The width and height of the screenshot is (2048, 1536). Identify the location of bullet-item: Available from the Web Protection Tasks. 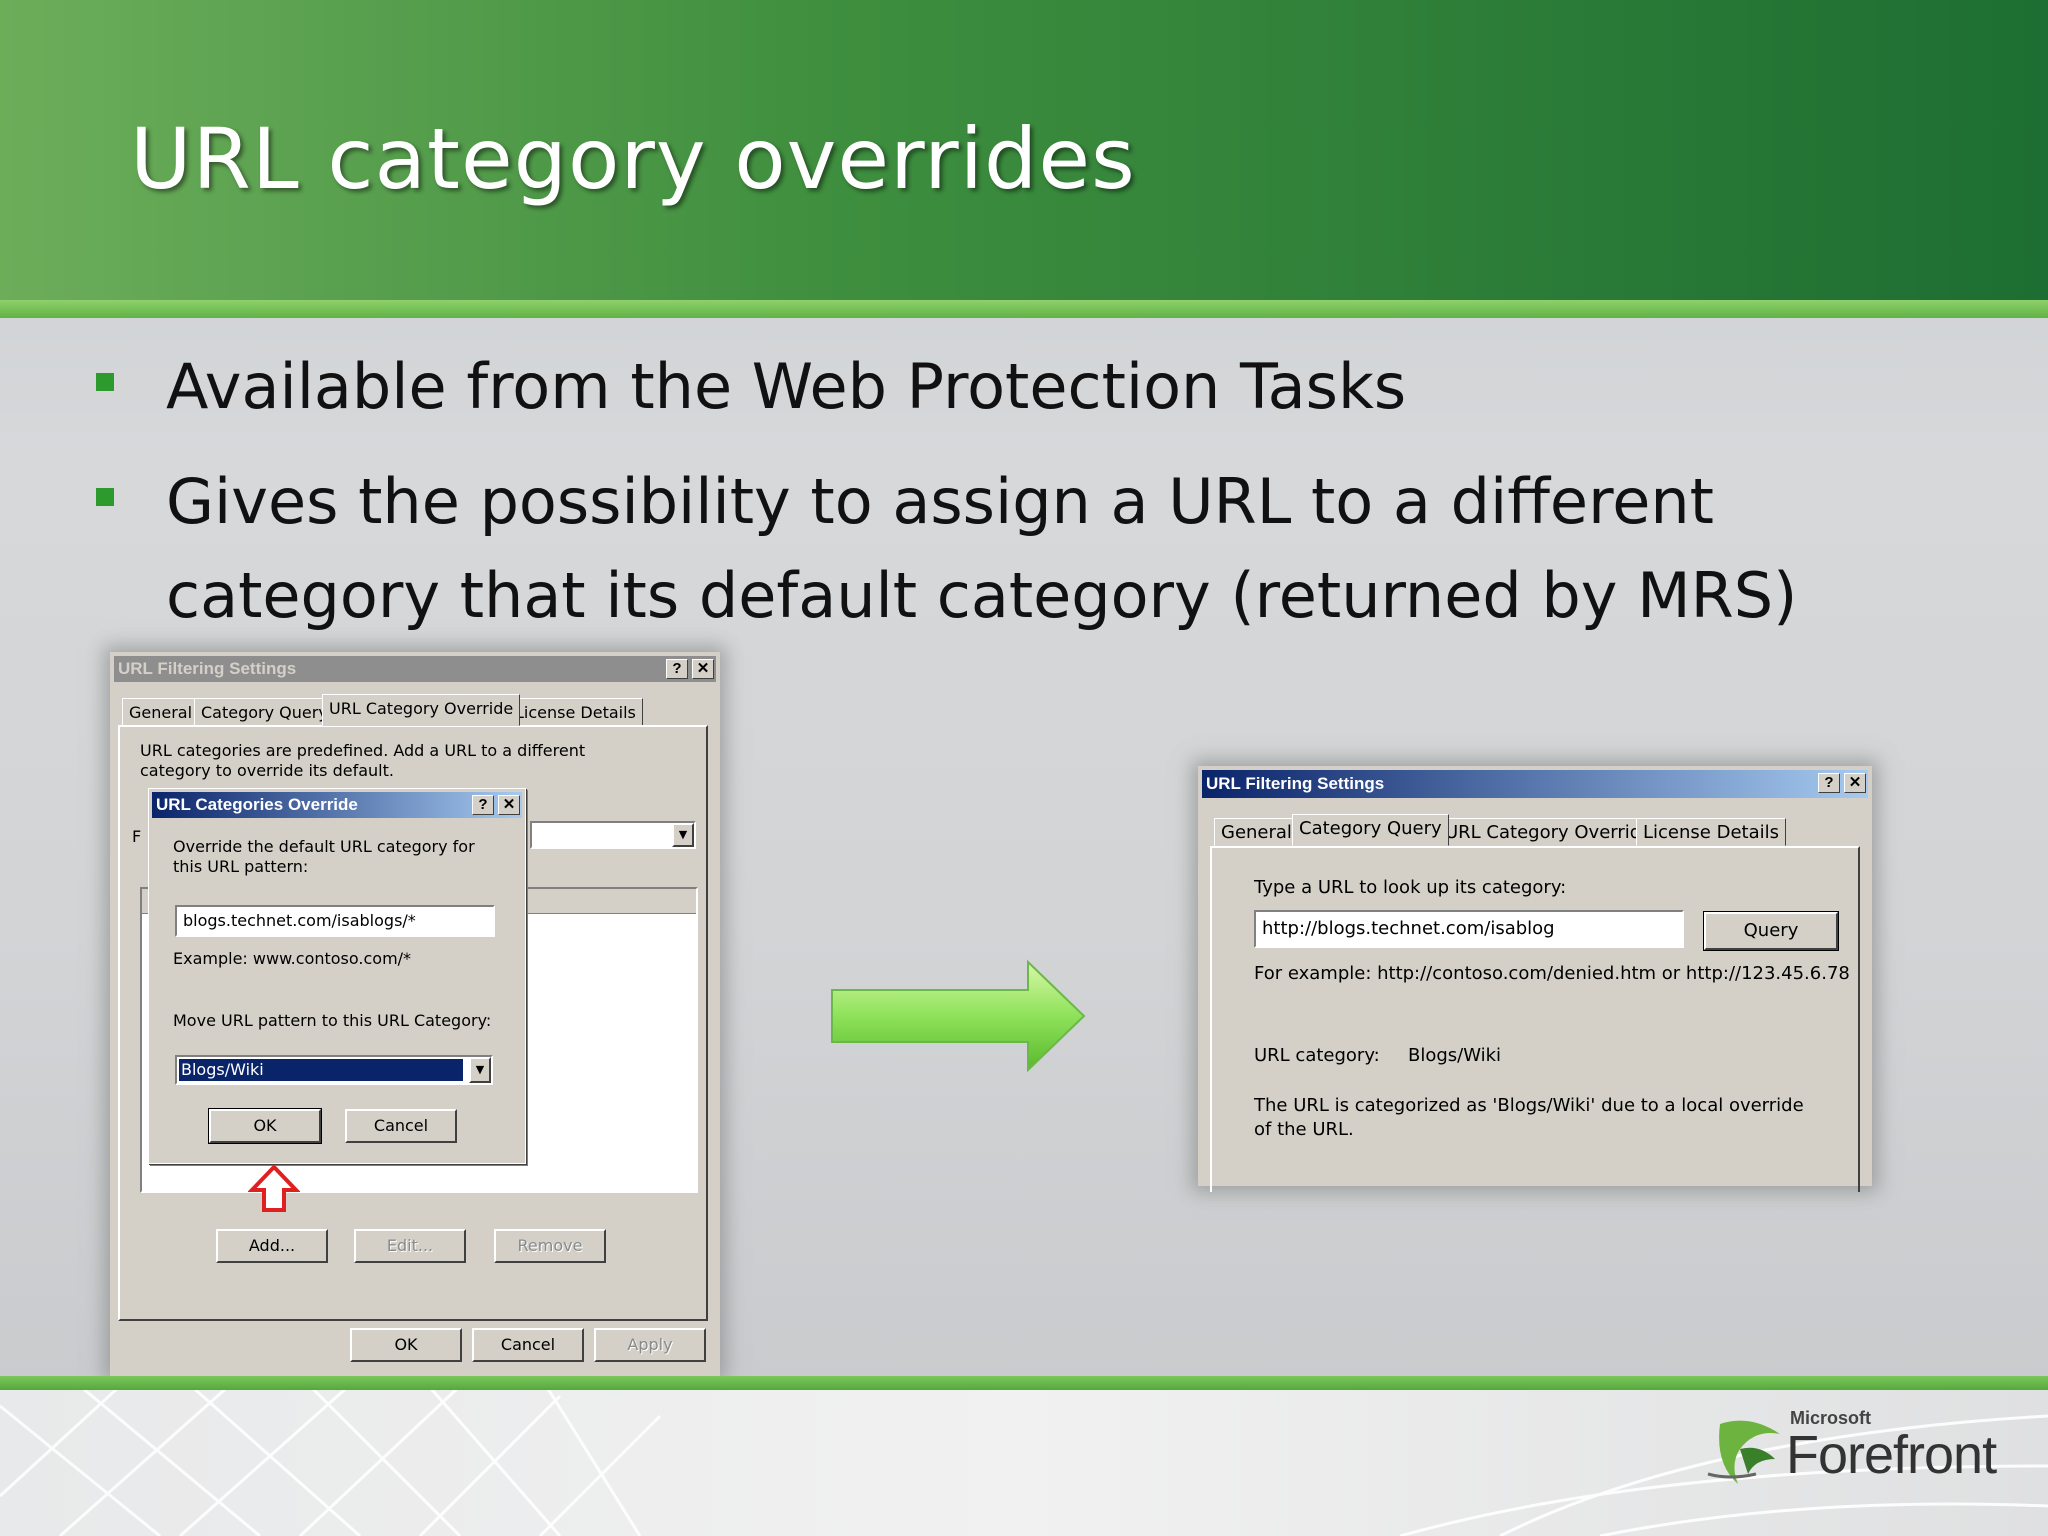
(1036, 390).